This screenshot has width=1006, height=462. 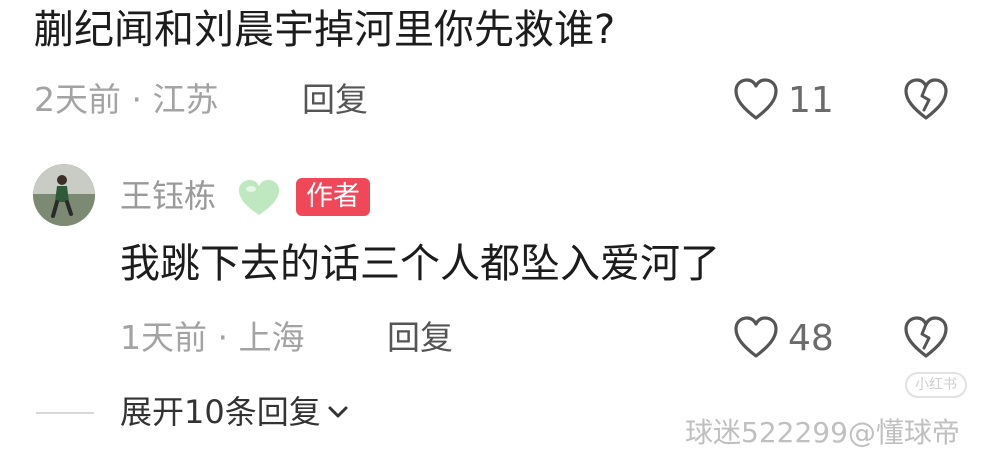 I want to click on avatar-image, so click(x=64, y=195).